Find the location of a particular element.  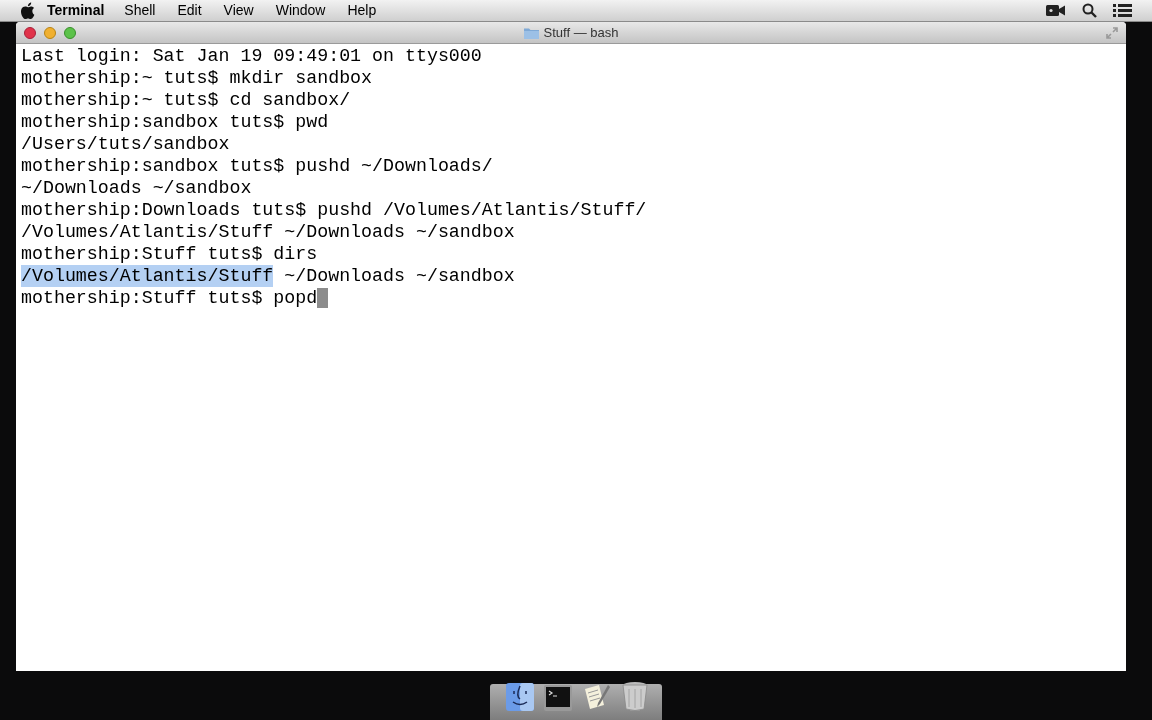

terminal-line: /Volumes/Atlantis/Stuff ~/Downloads ~/sandbox is located at coordinates (268, 232).